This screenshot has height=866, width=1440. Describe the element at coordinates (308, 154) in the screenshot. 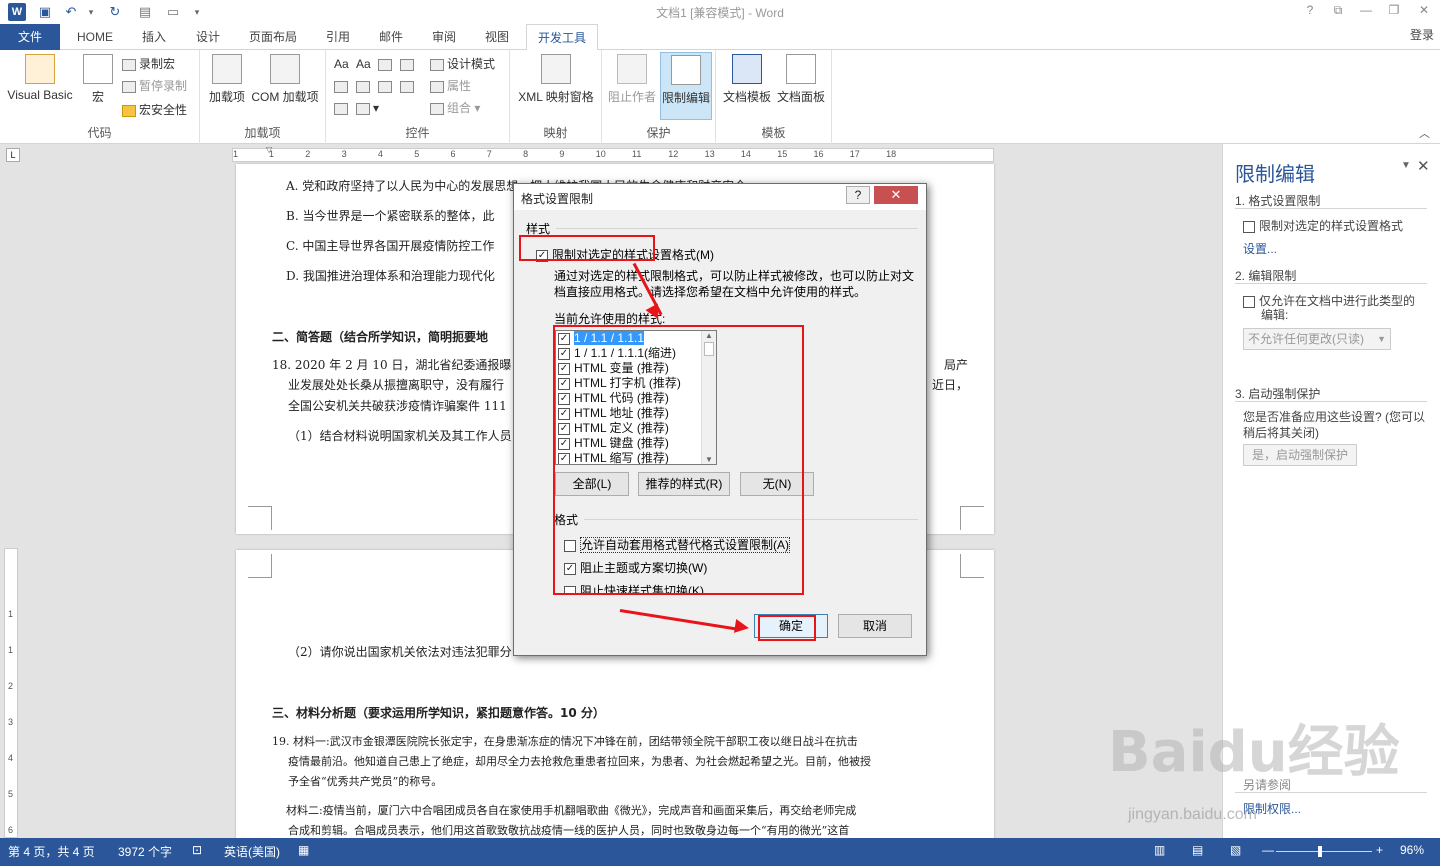

I see `ruler-number: 2` at that location.